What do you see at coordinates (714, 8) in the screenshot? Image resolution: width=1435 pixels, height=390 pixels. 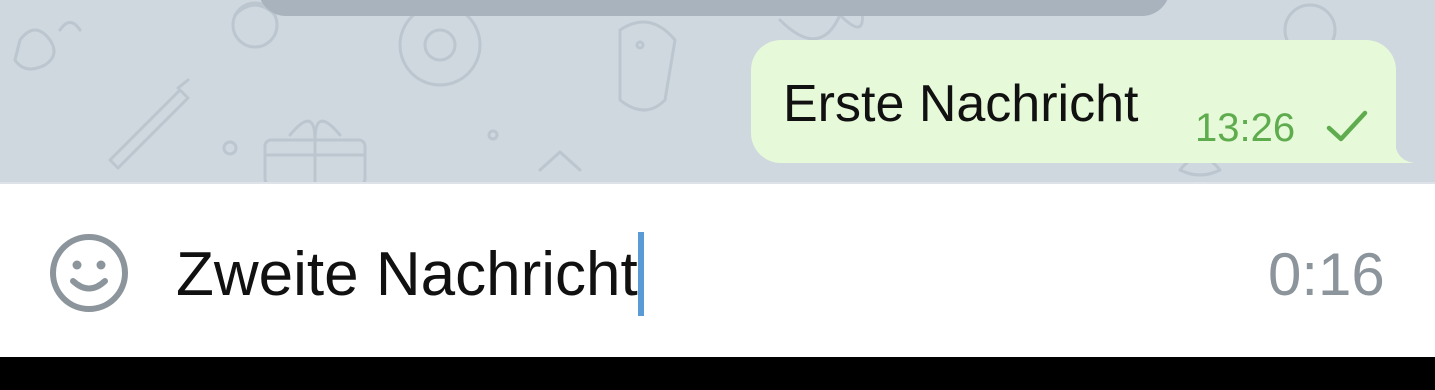 I see `date-pill` at bounding box center [714, 8].